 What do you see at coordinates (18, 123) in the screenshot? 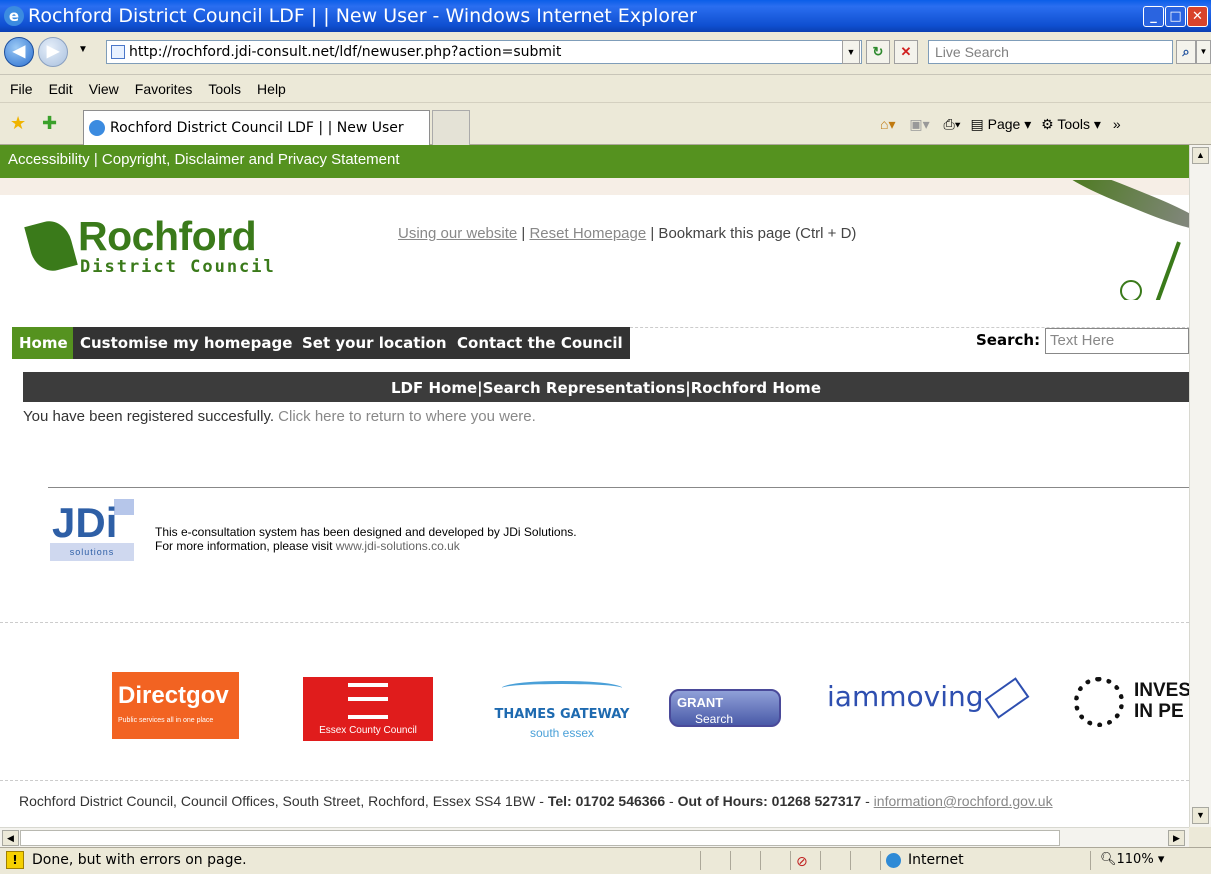
I see `favorites-star-icon: ★` at bounding box center [18, 123].